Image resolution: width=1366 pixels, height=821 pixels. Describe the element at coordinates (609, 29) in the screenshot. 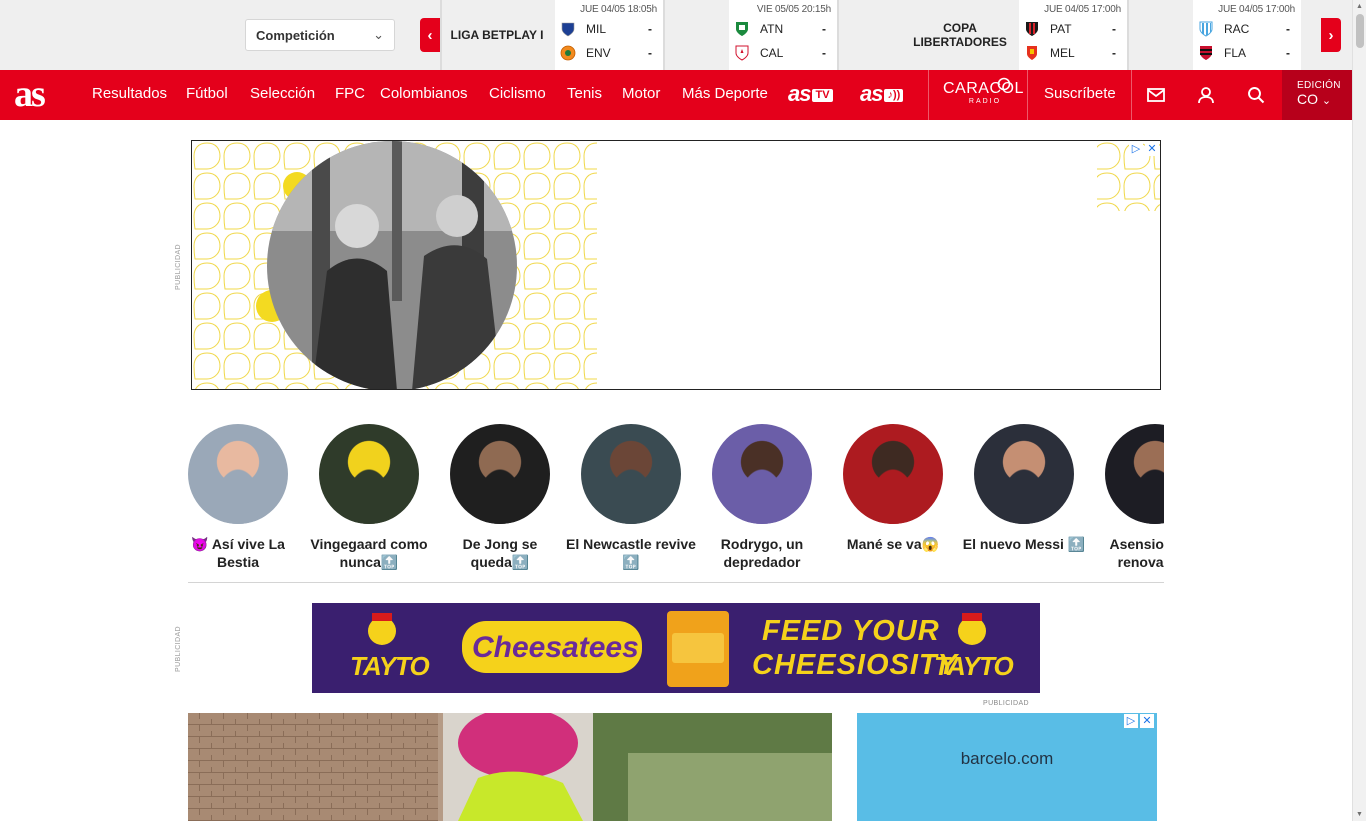

I see `match-home-team: MIL -` at that location.